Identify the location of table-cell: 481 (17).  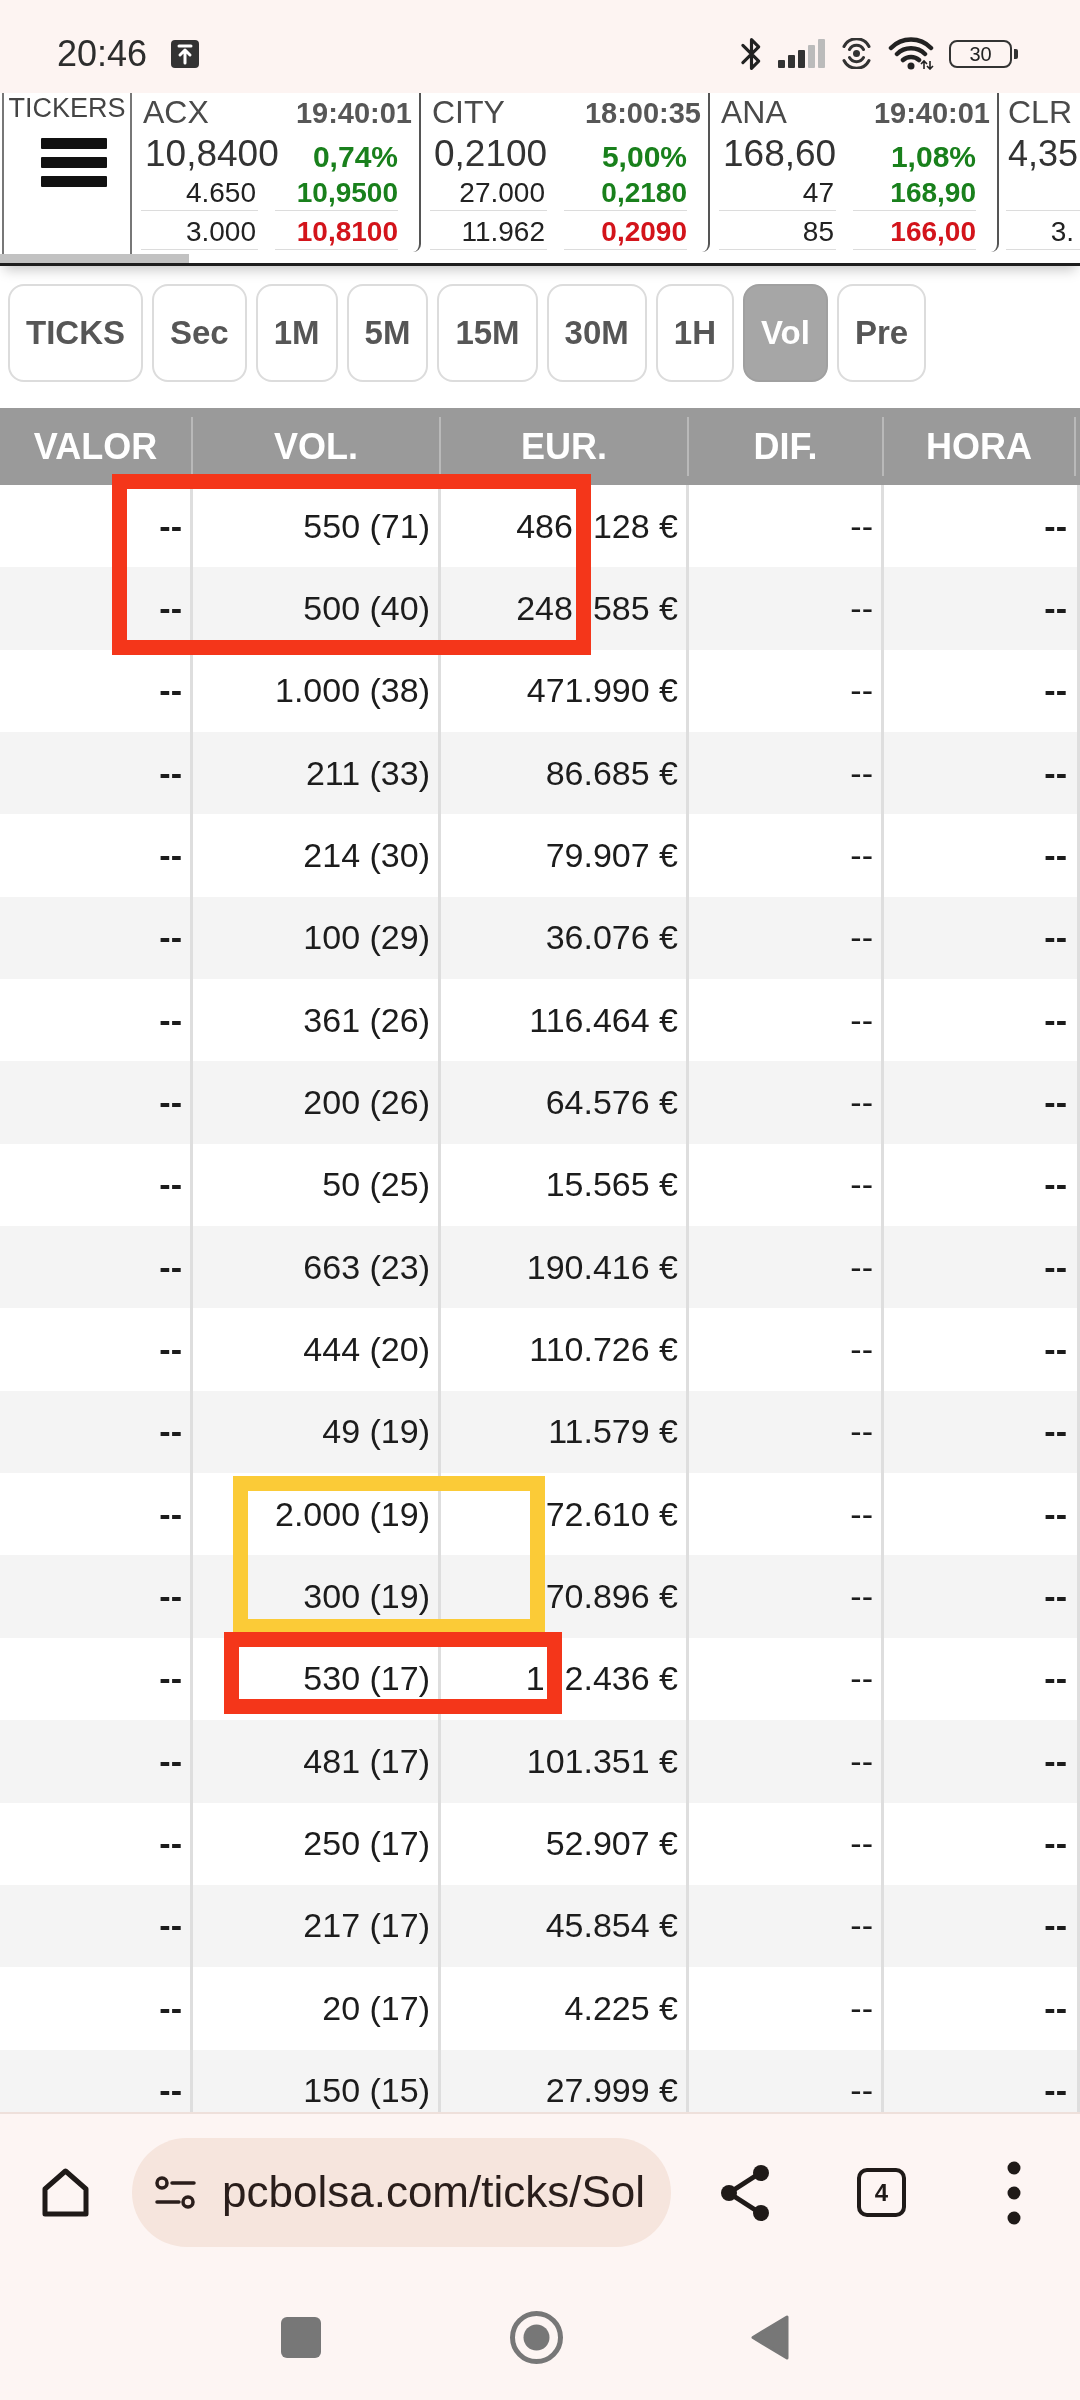
(317, 1761).